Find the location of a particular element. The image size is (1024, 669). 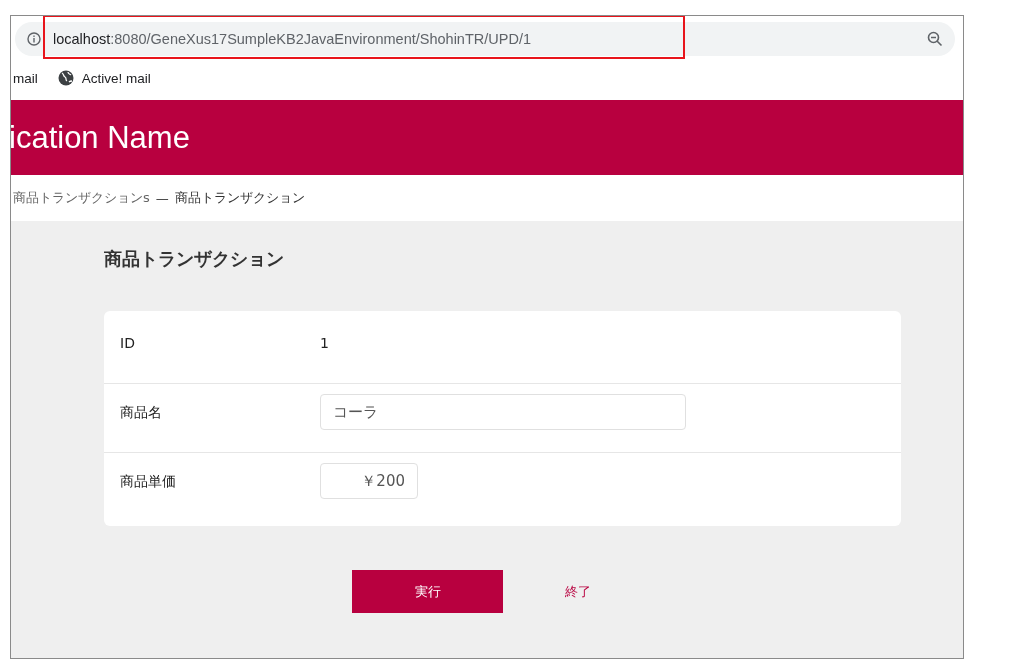

field-label: ID is located at coordinates (128, 342).